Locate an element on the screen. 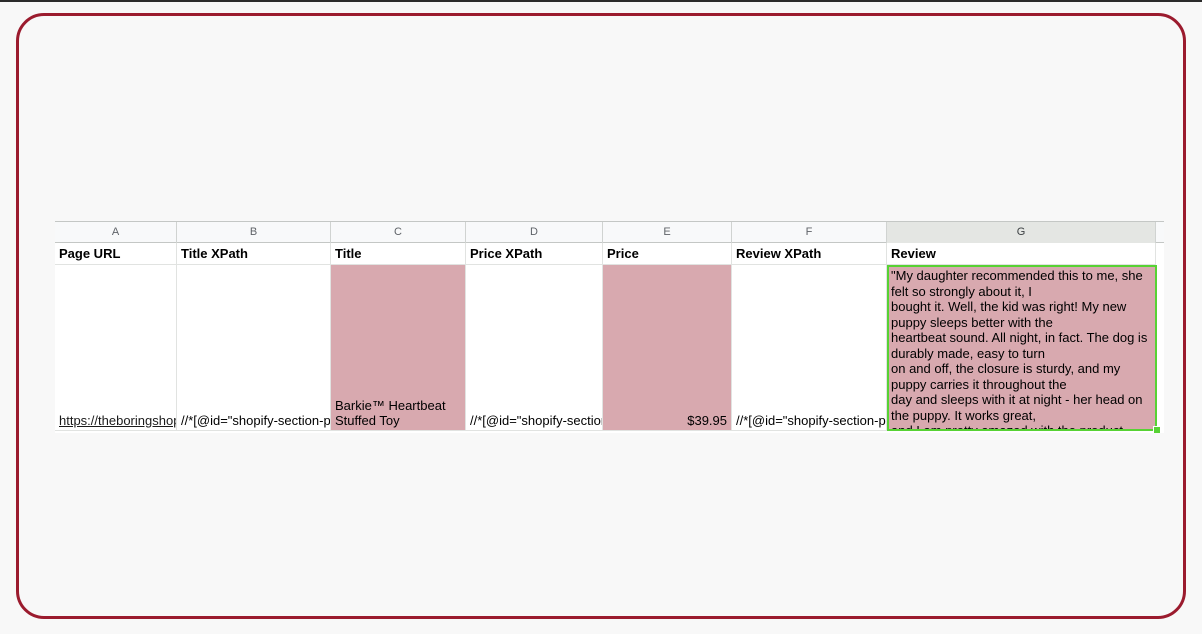  column-header-row: A B C D E F G is located at coordinates (609, 232).